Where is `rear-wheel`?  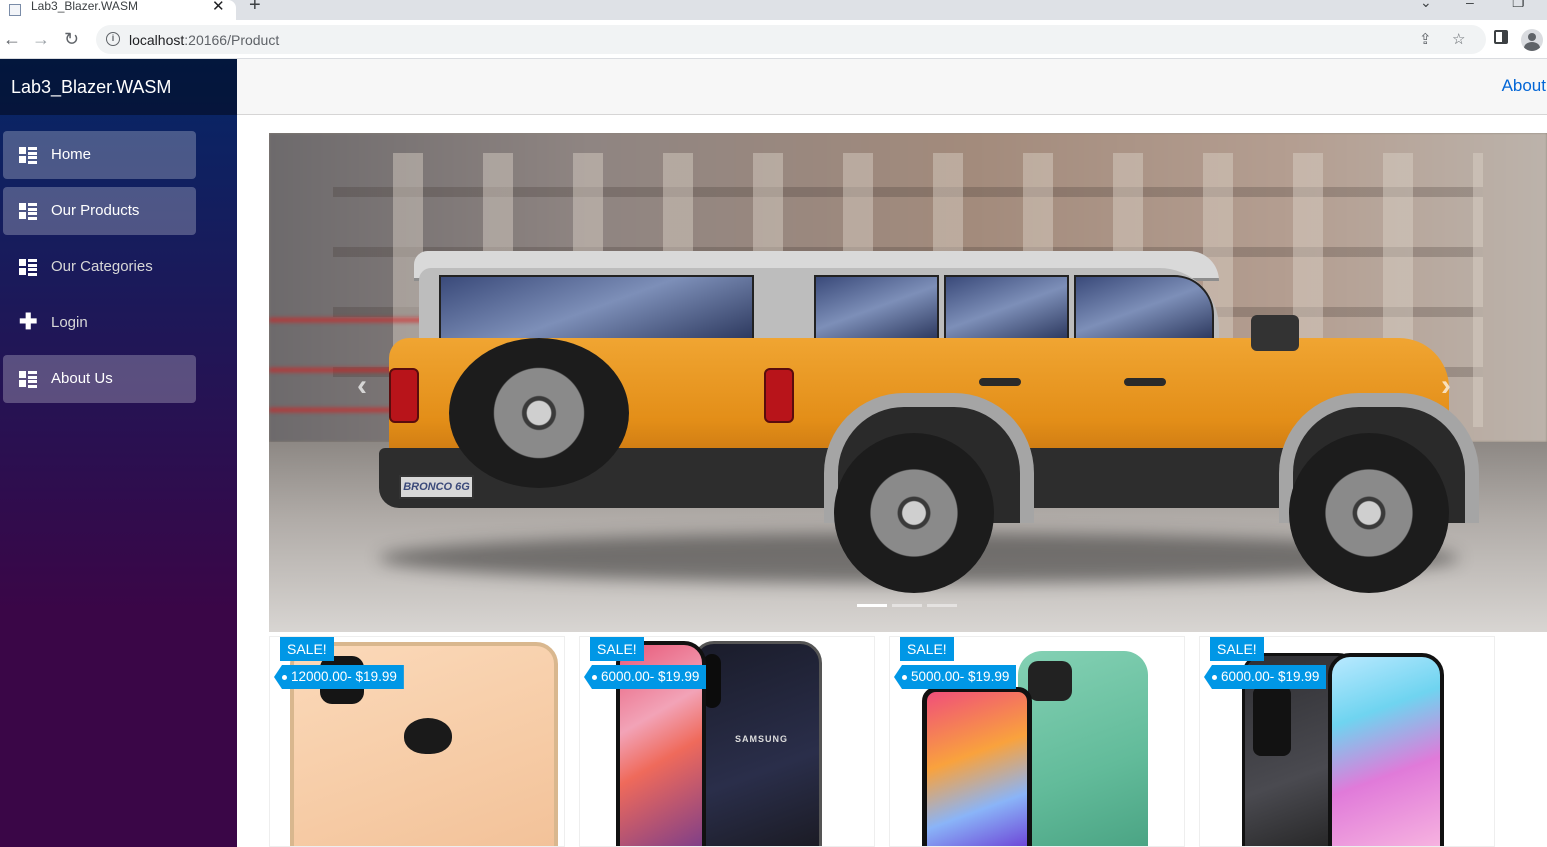
rear-wheel is located at coordinates (914, 513).